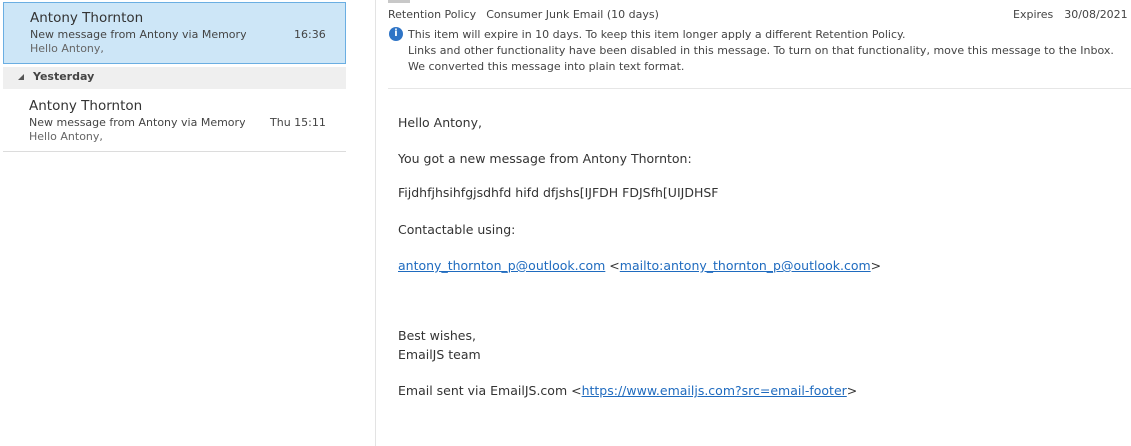 Image resolution: width=1131 pixels, height=446 pixels. Describe the element at coordinates (64, 76) in the screenshot. I see `group-header-label: Yesterday` at that location.